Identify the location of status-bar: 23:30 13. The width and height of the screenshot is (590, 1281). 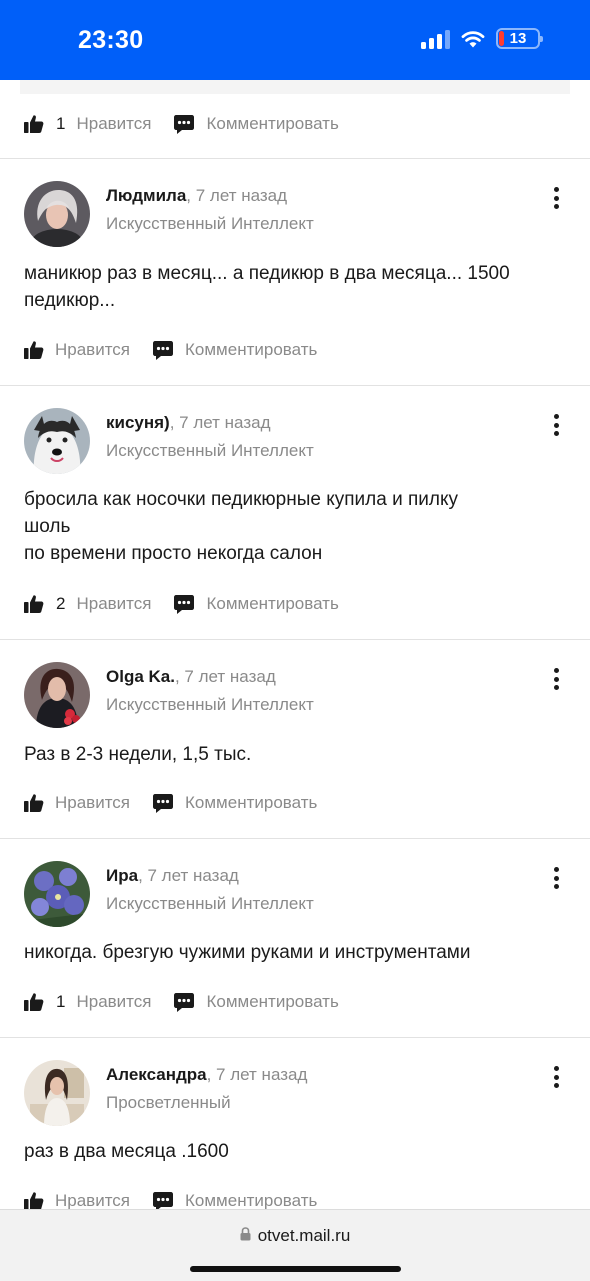
(295, 40).